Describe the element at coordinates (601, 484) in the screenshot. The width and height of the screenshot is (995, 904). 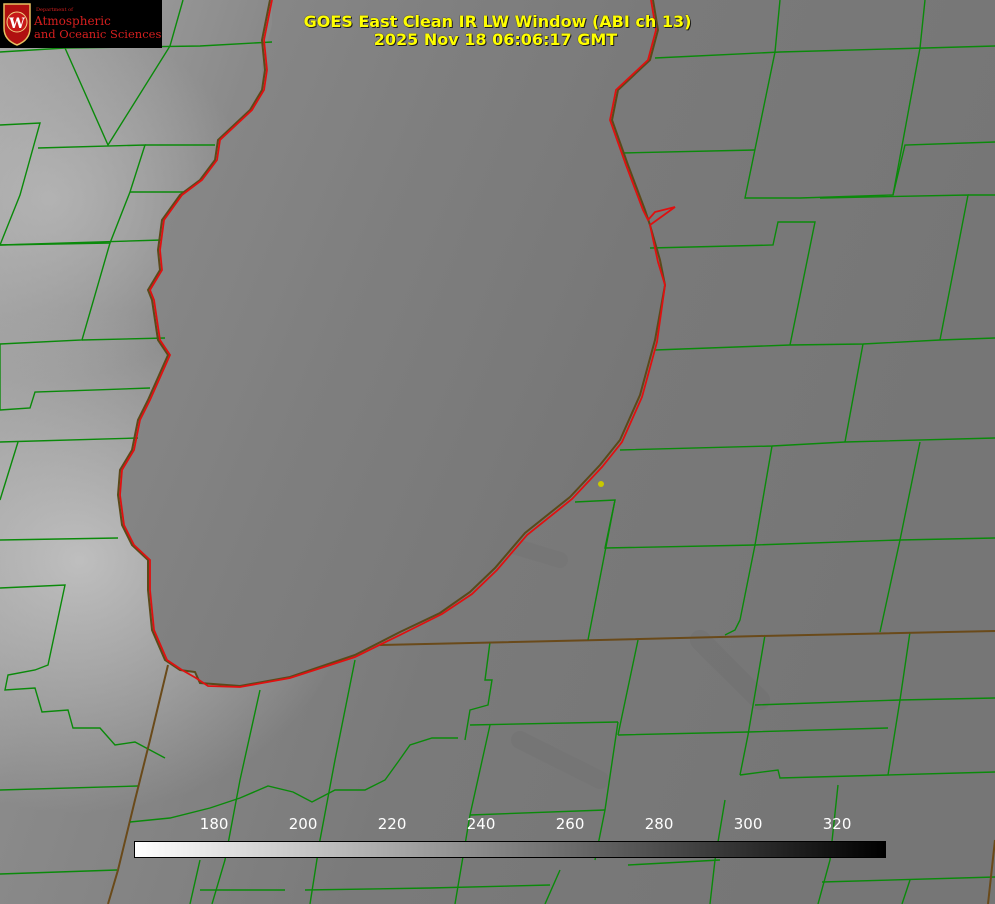
I see `location-marker` at that location.